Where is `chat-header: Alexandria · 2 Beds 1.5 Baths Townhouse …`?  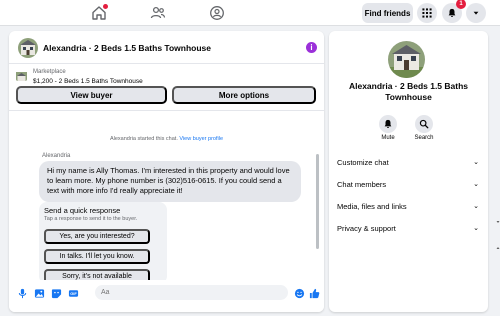 chat-header: Alexandria · 2 Beds 1.5 Baths Townhouse … is located at coordinates (166, 47).